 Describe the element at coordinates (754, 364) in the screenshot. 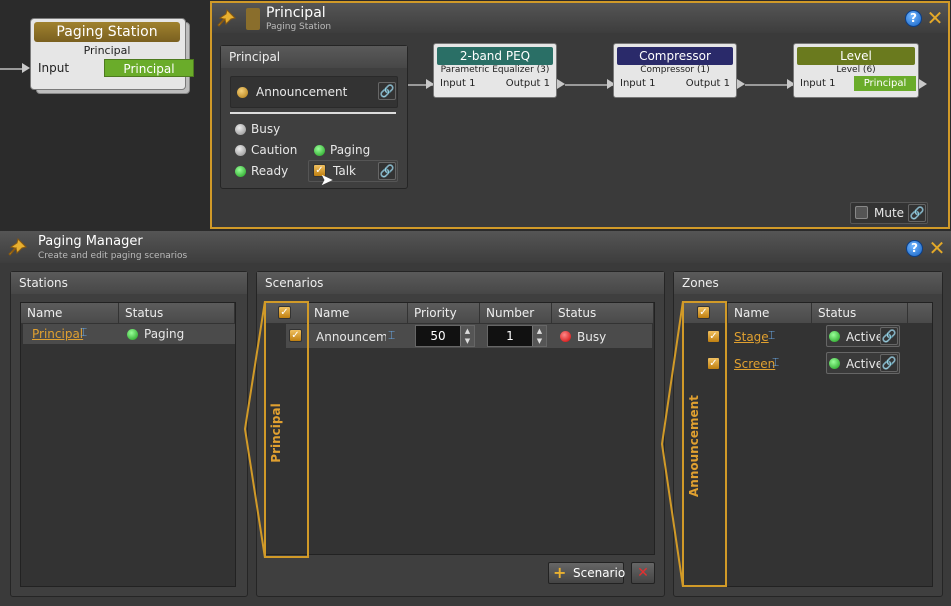

I see `zone-name-link: Screen` at that location.